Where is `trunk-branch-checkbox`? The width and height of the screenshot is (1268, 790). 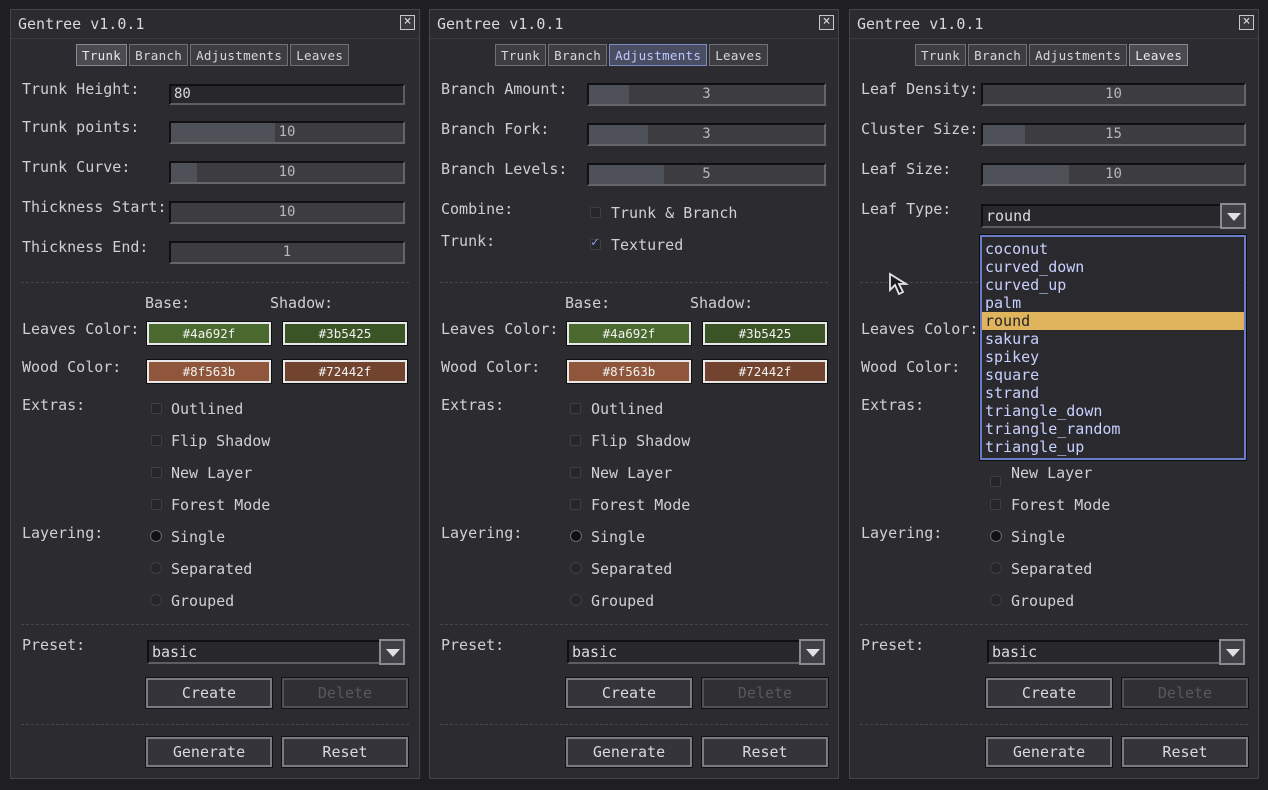 trunk-branch-checkbox is located at coordinates (595, 212).